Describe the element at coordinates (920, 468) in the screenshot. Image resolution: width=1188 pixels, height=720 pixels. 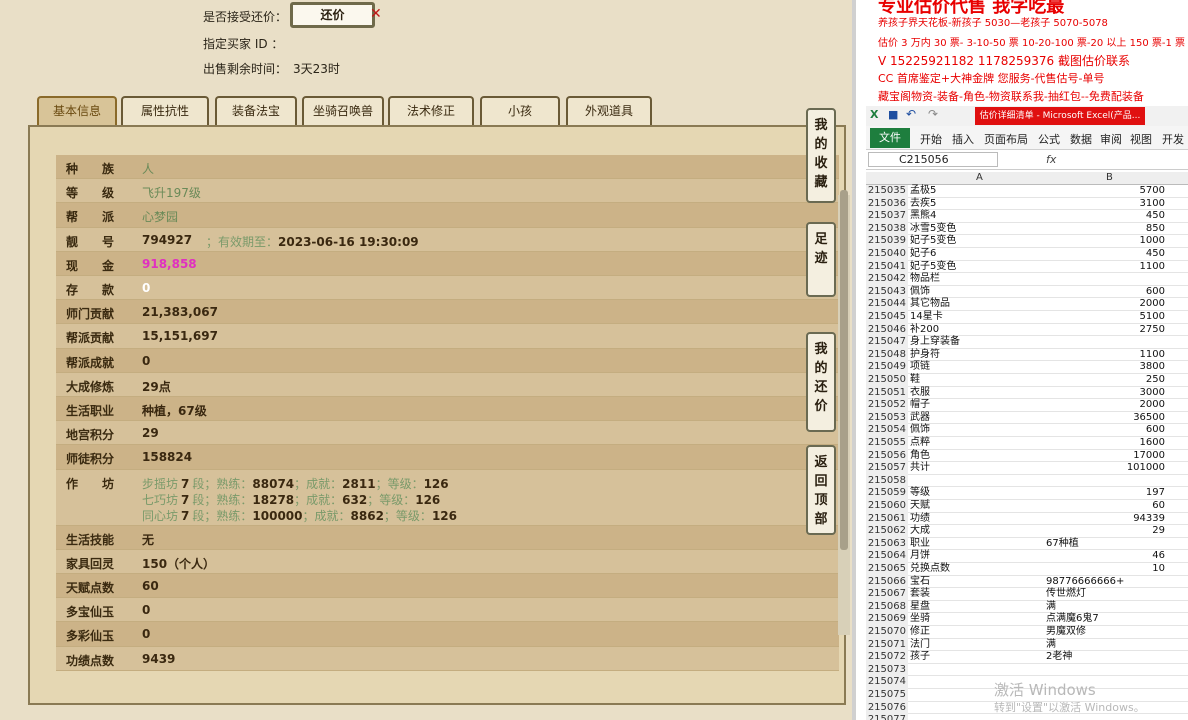
I see `cell-a: 共计` at that location.